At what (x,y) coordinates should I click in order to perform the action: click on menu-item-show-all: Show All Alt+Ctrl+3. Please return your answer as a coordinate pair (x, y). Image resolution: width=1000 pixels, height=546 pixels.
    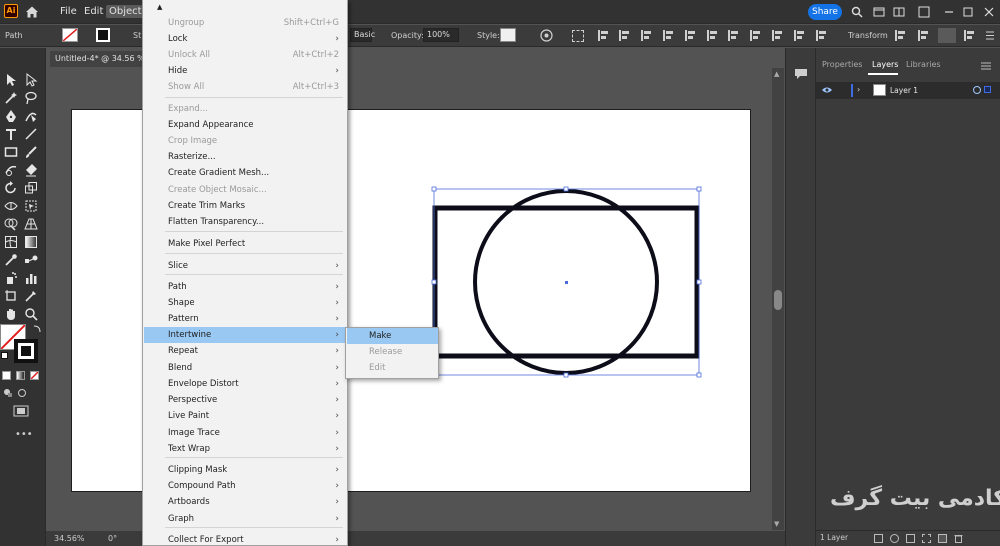
    Looking at the image, I should click on (245, 87).